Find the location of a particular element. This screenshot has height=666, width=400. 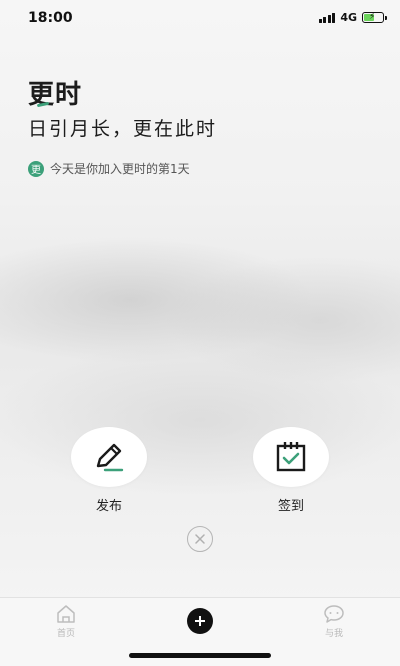

chat-icon is located at coordinates (334, 614).